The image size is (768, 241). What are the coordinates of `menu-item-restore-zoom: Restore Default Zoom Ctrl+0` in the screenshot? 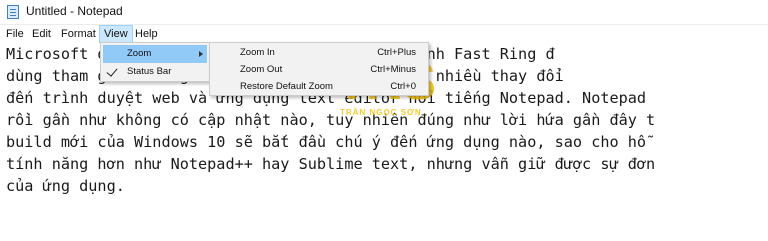 It's located at (319, 86).